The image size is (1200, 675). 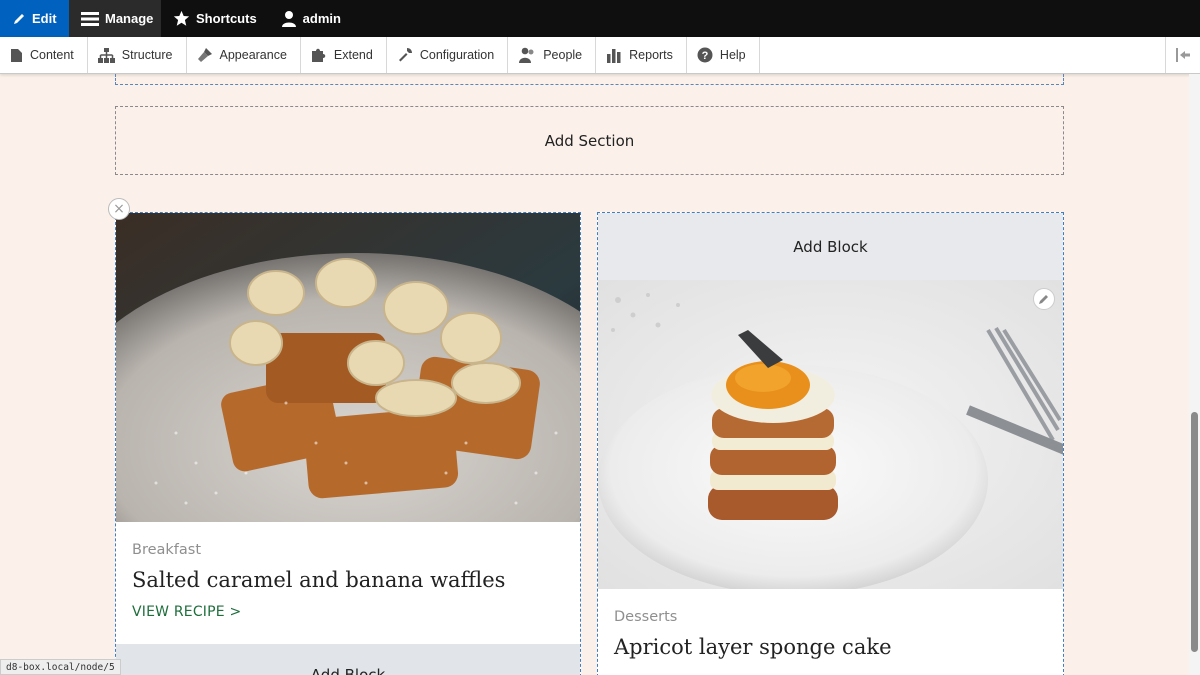 I want to click on view-recipe-link: VIEW RECIPE >, so click(x=348, y=612).